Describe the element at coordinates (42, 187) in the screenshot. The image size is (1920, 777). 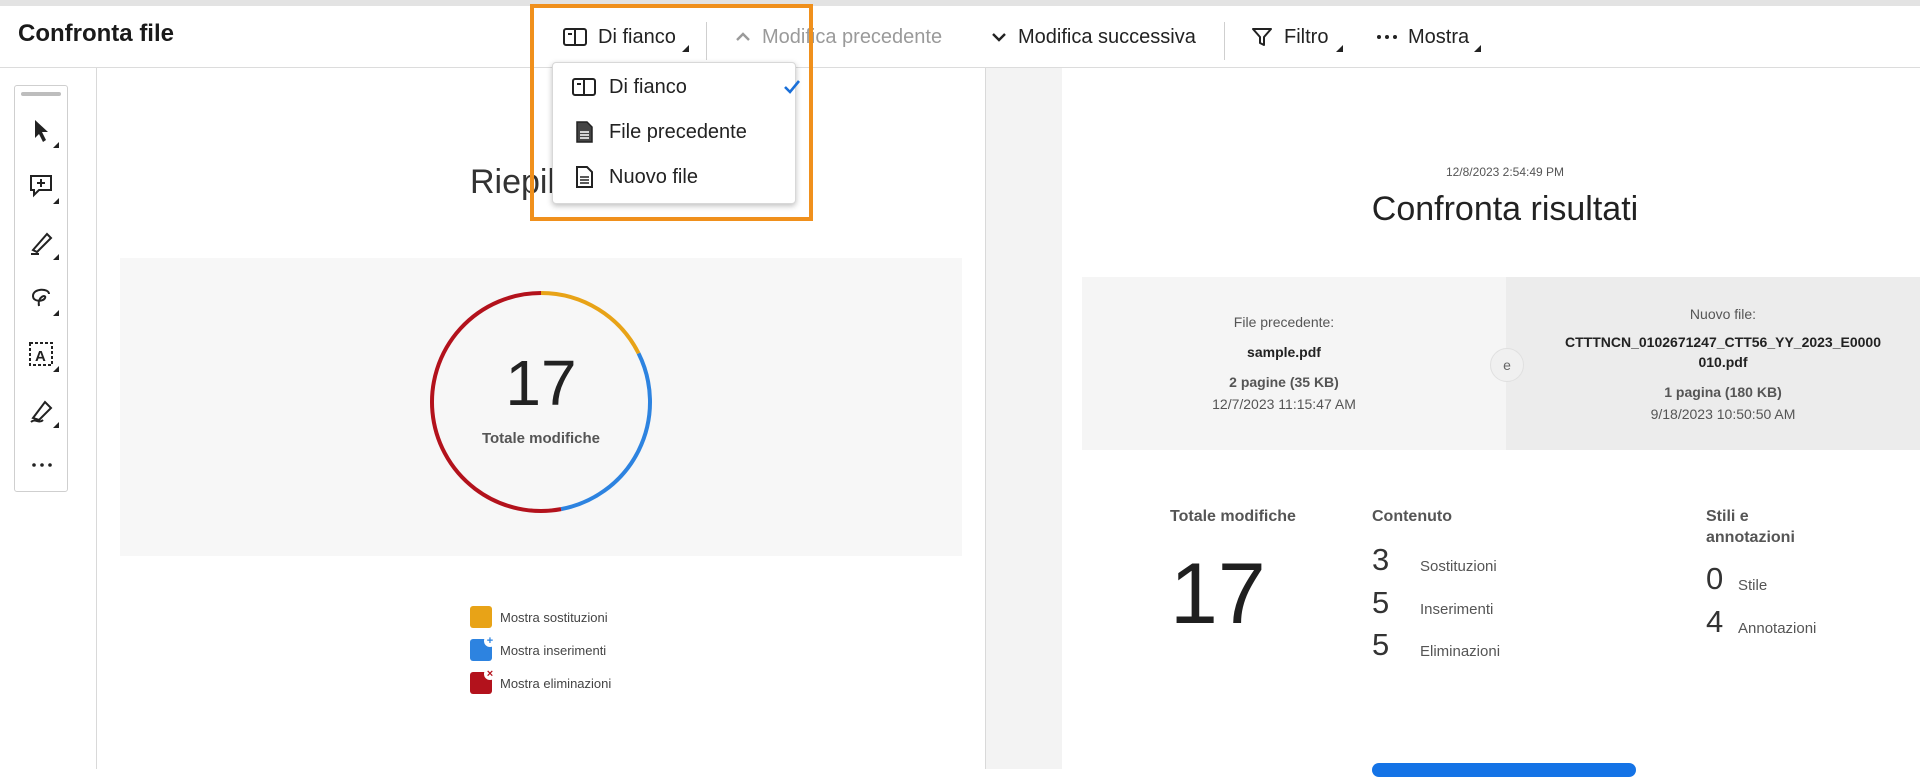
I see `comment-tool` at that location.